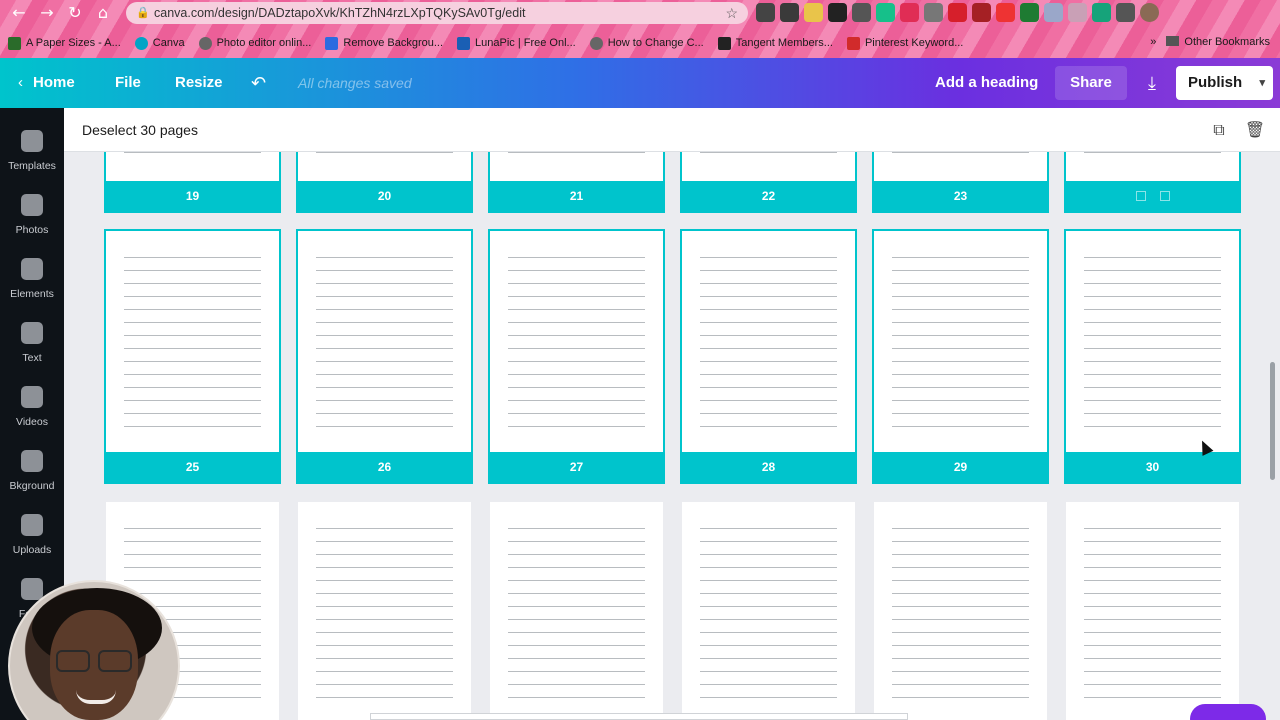  I want to click on page-thumbnail: 28, so click(768, 356).